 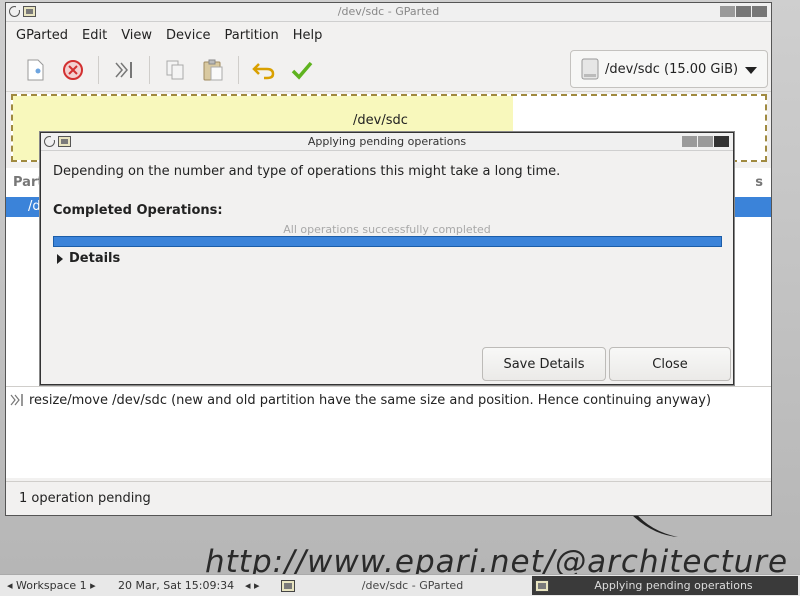 I want to click on paste-button, so click(x=213, y=70).